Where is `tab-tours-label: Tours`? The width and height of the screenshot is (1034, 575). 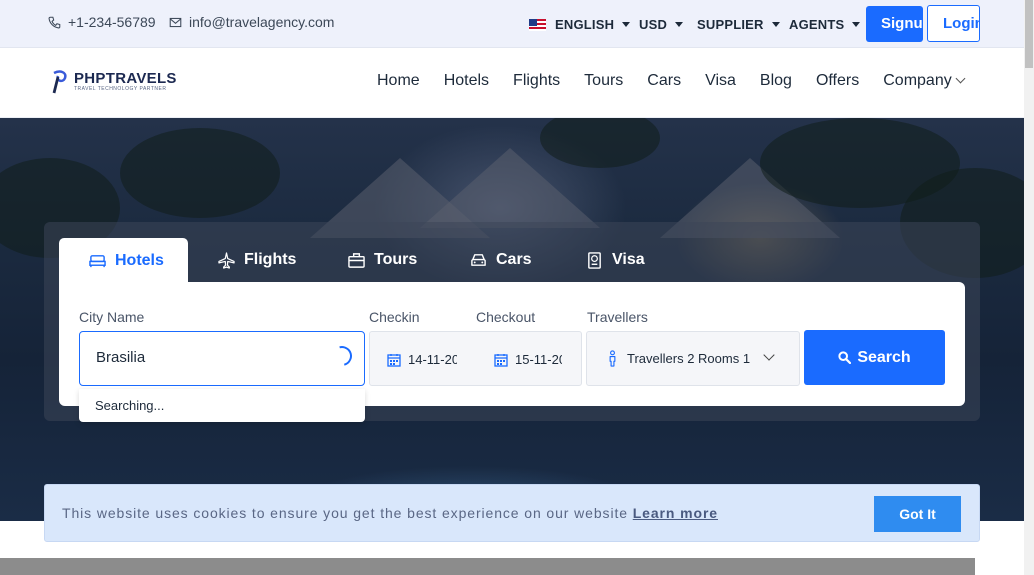 tab-tours-label: Tours is located at coordinates (396, 259).